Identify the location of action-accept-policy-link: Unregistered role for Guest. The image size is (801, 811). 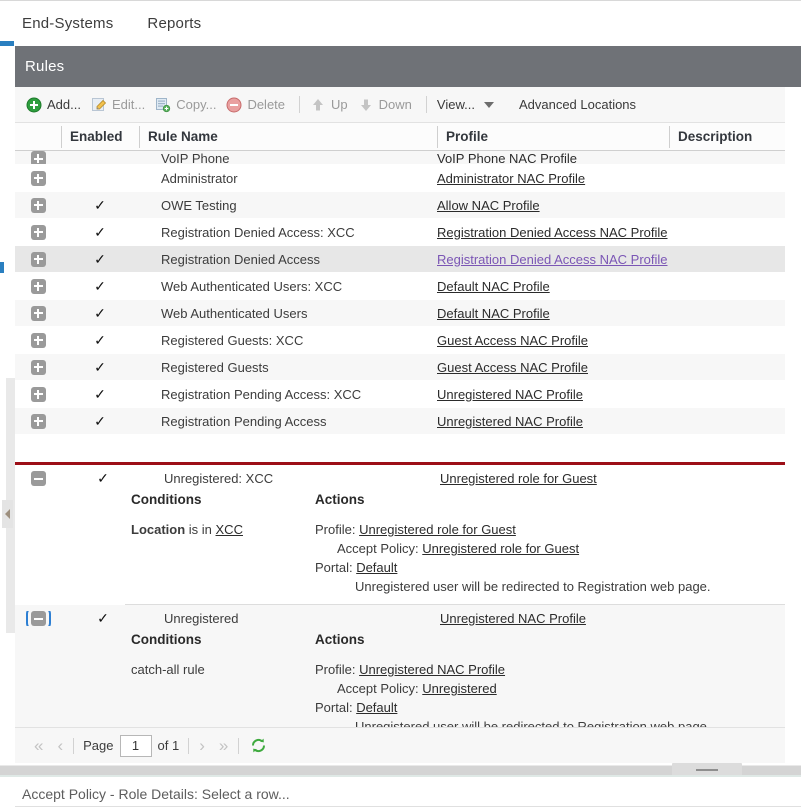
(500, 548).